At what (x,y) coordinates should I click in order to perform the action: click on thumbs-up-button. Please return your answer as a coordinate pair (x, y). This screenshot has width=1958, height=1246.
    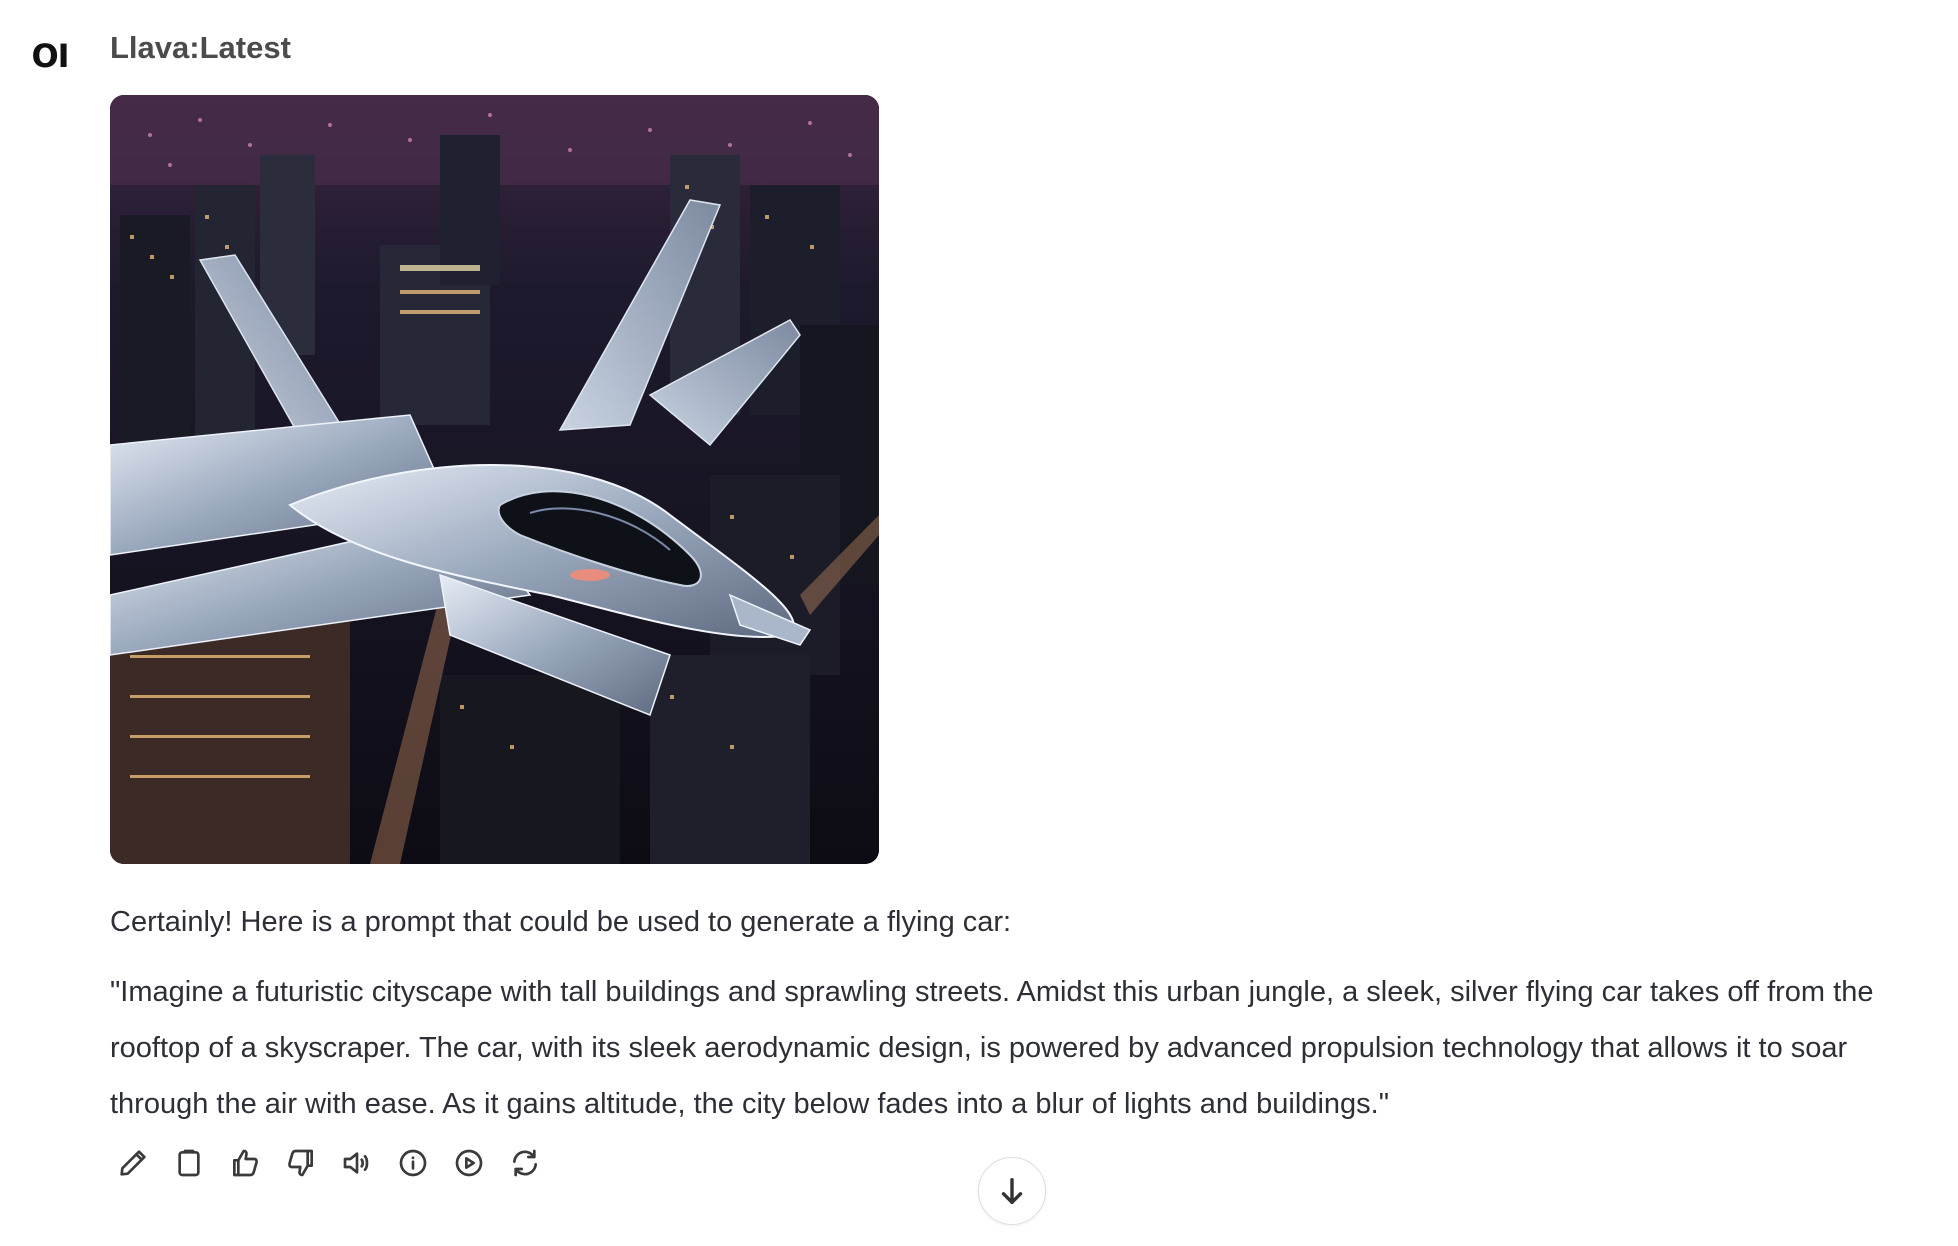
    Looking at the image, I should click on (245, 1163).